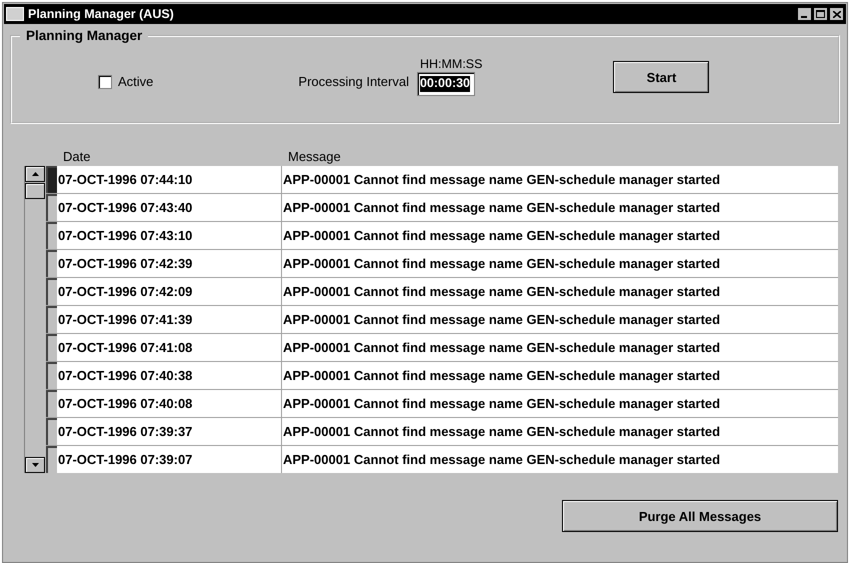  I want to click on date-cell: 07-OCT-1996 07:40:08, so click(169, 403).